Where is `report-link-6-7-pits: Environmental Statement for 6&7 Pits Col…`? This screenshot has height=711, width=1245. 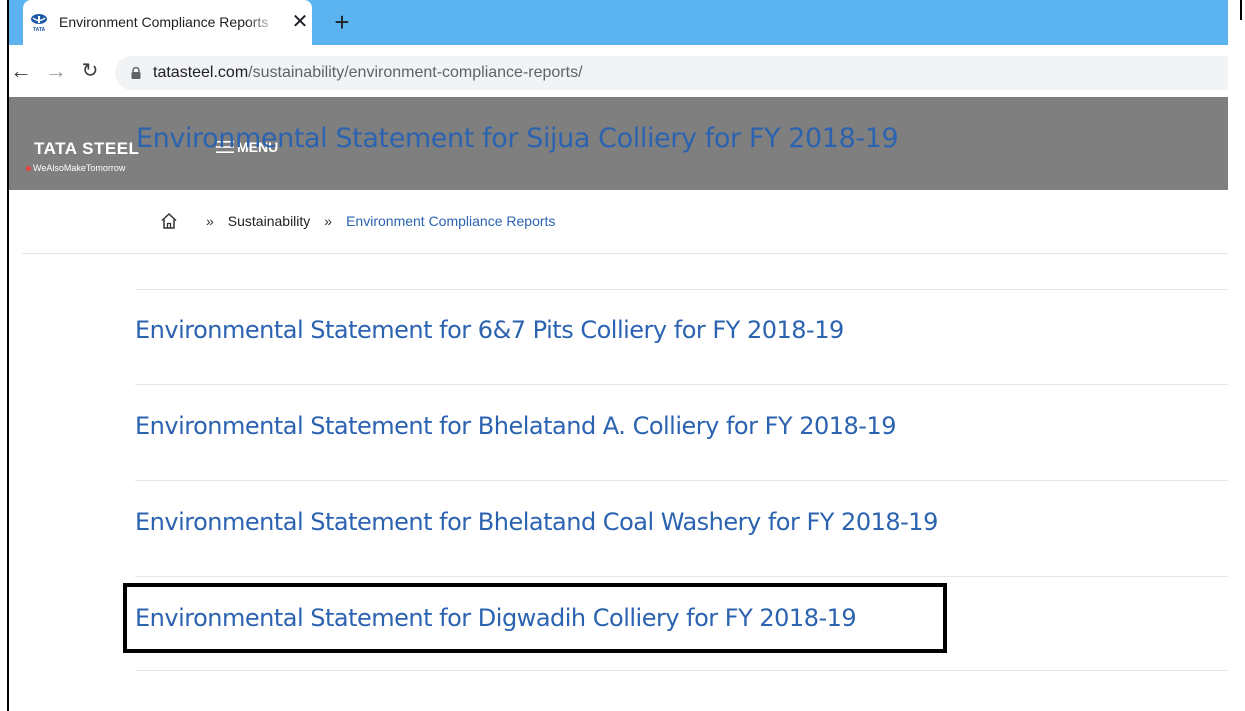
report-link-6-7-pits: Environmental Statement for 6&7 Pits Col… is located at coordinates (489, 330).